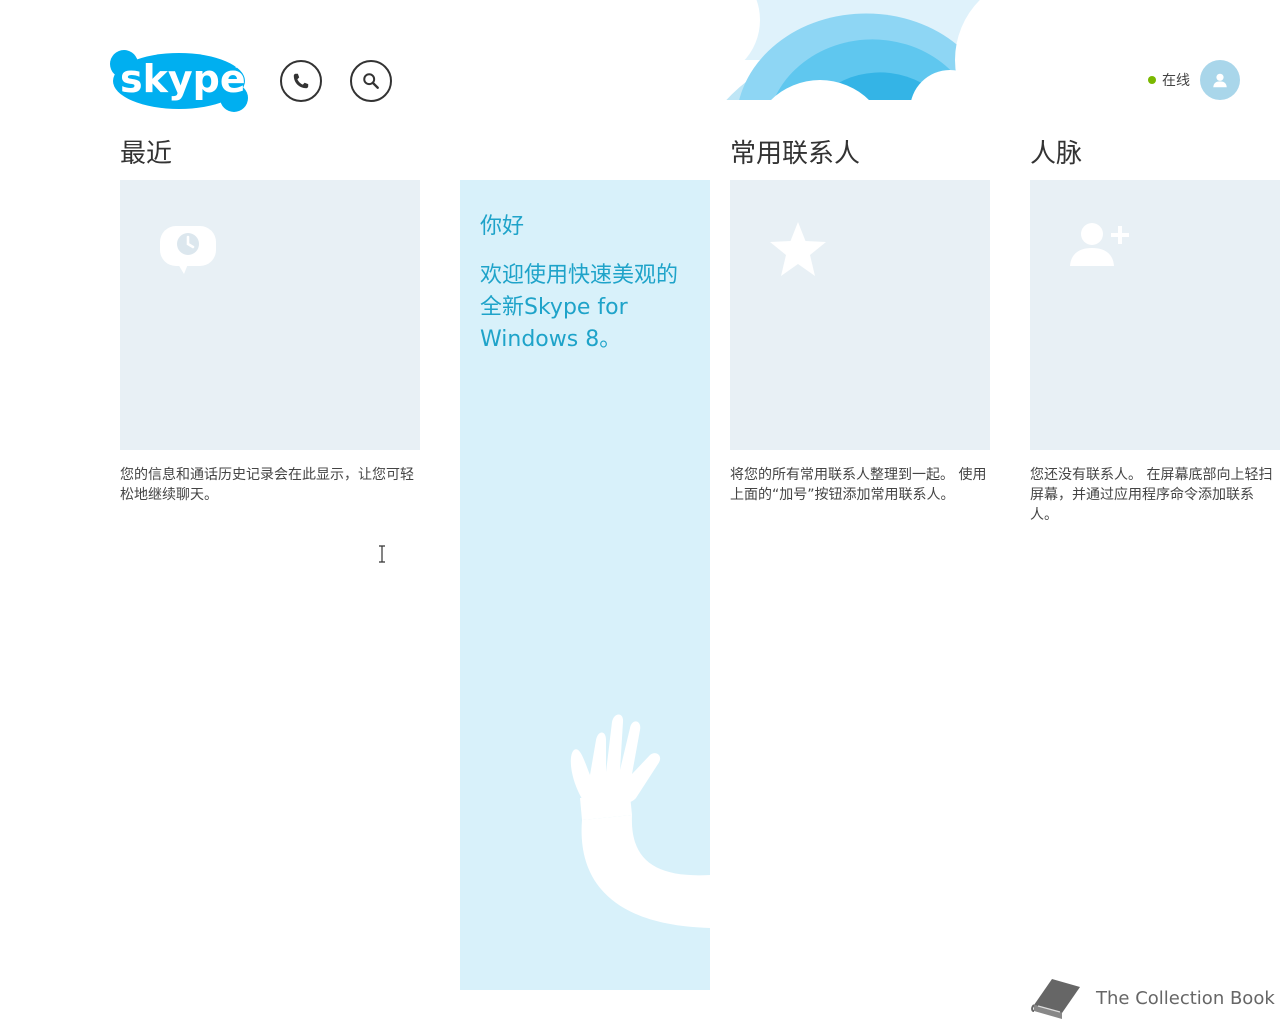 Image resolution: width=1280 pixels, height=1024 pixels. I want to click on people-section-title: 人脉, so click(1056, 154).